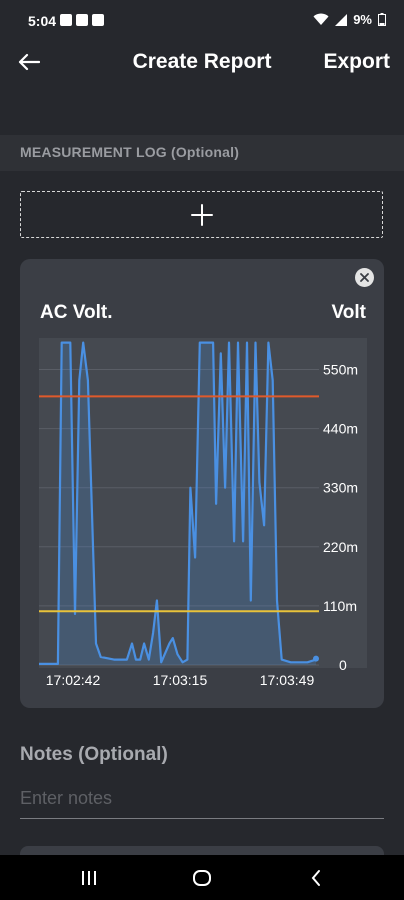 The image size is (404, 900). I want to click on chevron-left-icon, so click(315, 878).